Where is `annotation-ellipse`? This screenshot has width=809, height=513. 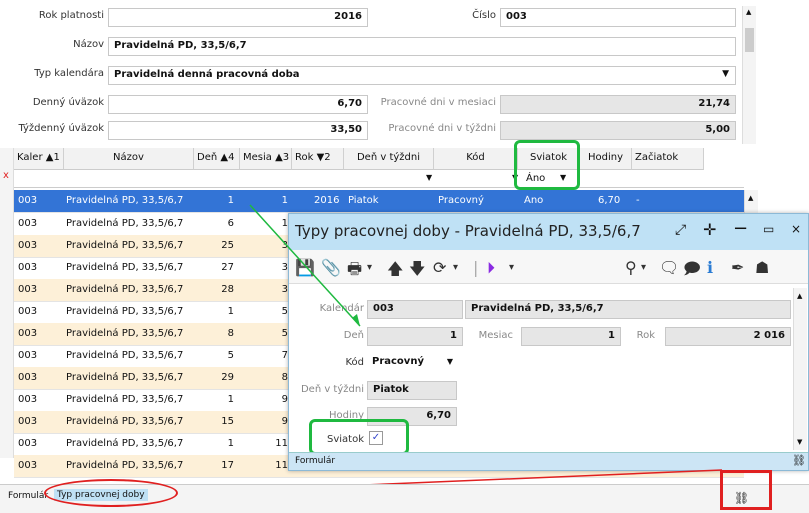 annotation-ellipse is located at coordinates (111, 493).